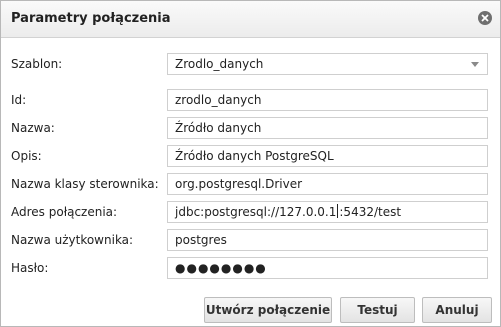  Describe the element at coordinates (327, 240) in the screenshot. I see `username-field: postgres` at that location.